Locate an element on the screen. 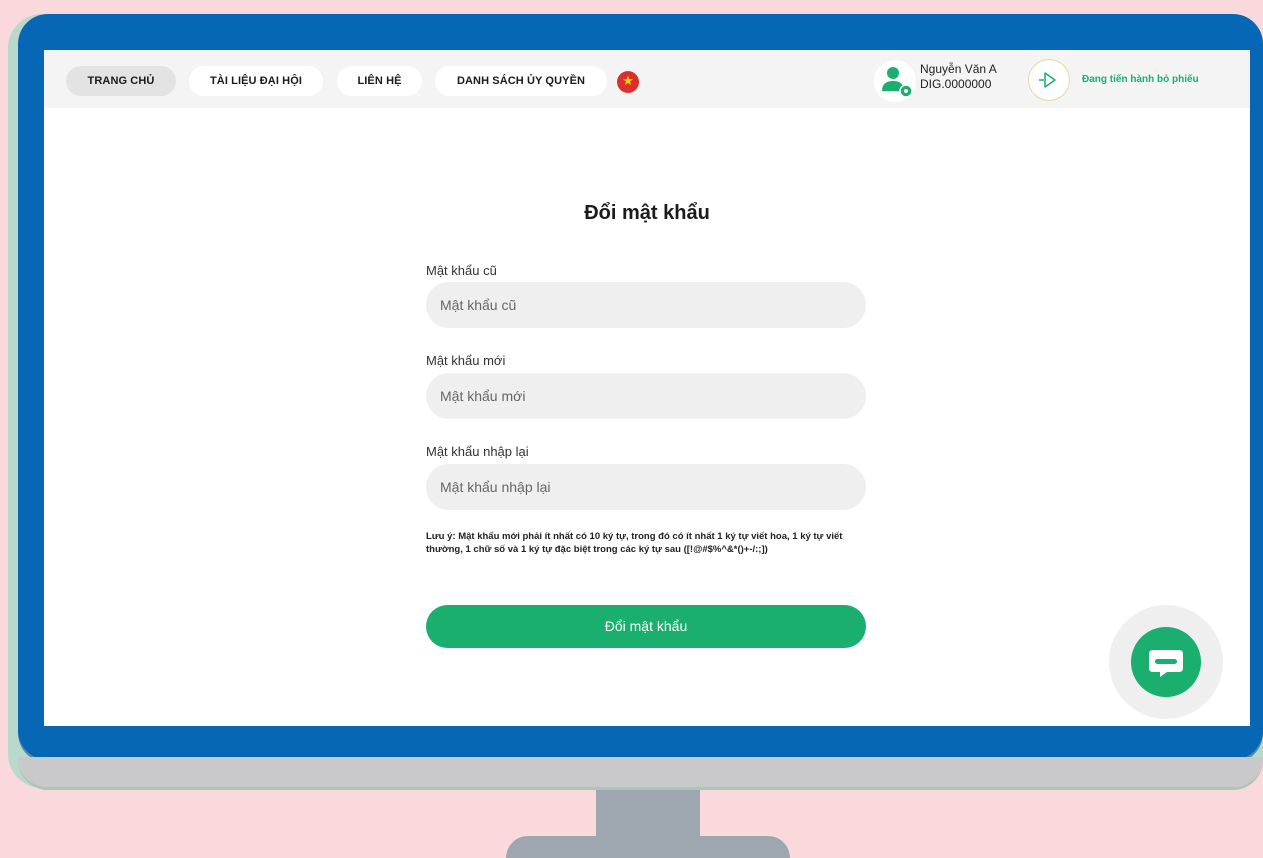 Image resolution: width=1263 pixels, height=858 pixels. nav-item-proxy-list: DANH SÁCH ỦY QUYỀN is located at coordinates (521, 81).